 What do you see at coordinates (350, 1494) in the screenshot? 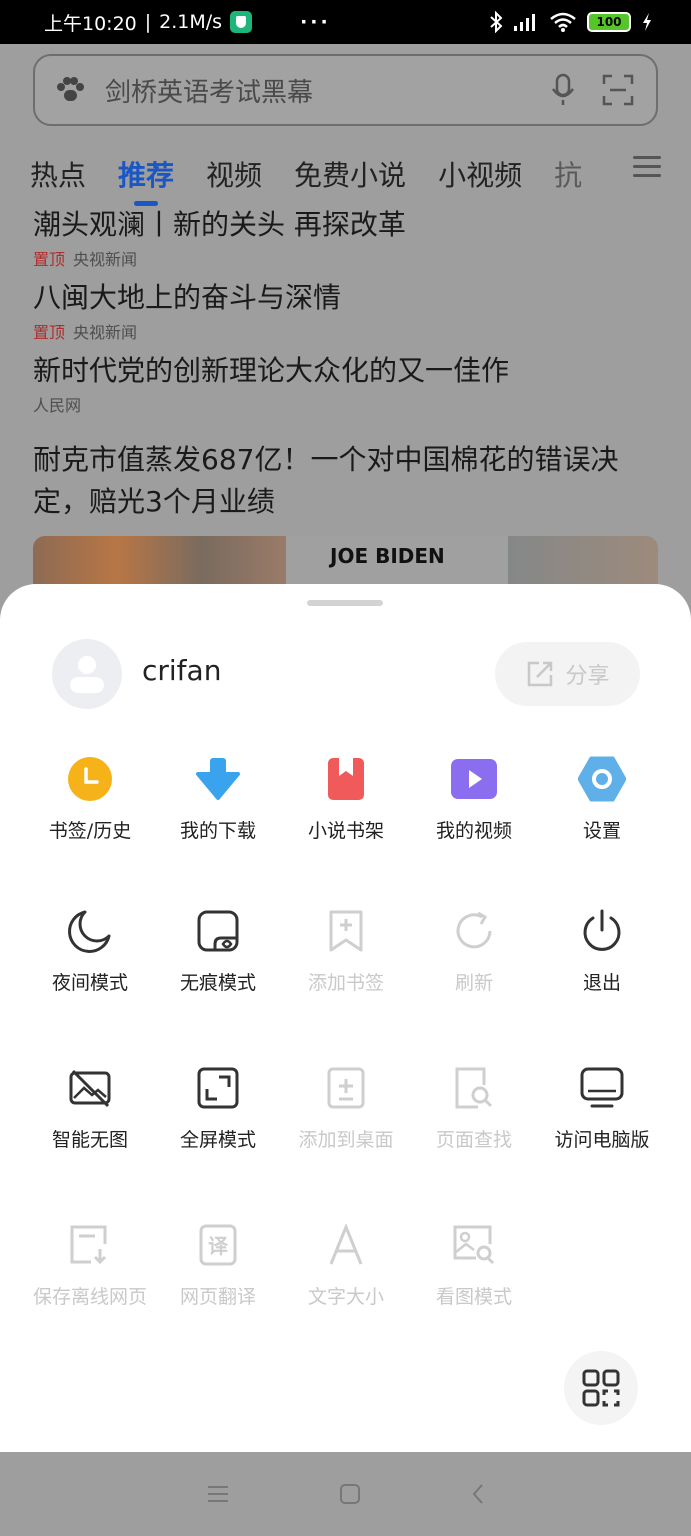
I see `home-icon` at bounding box center [350, 1494].